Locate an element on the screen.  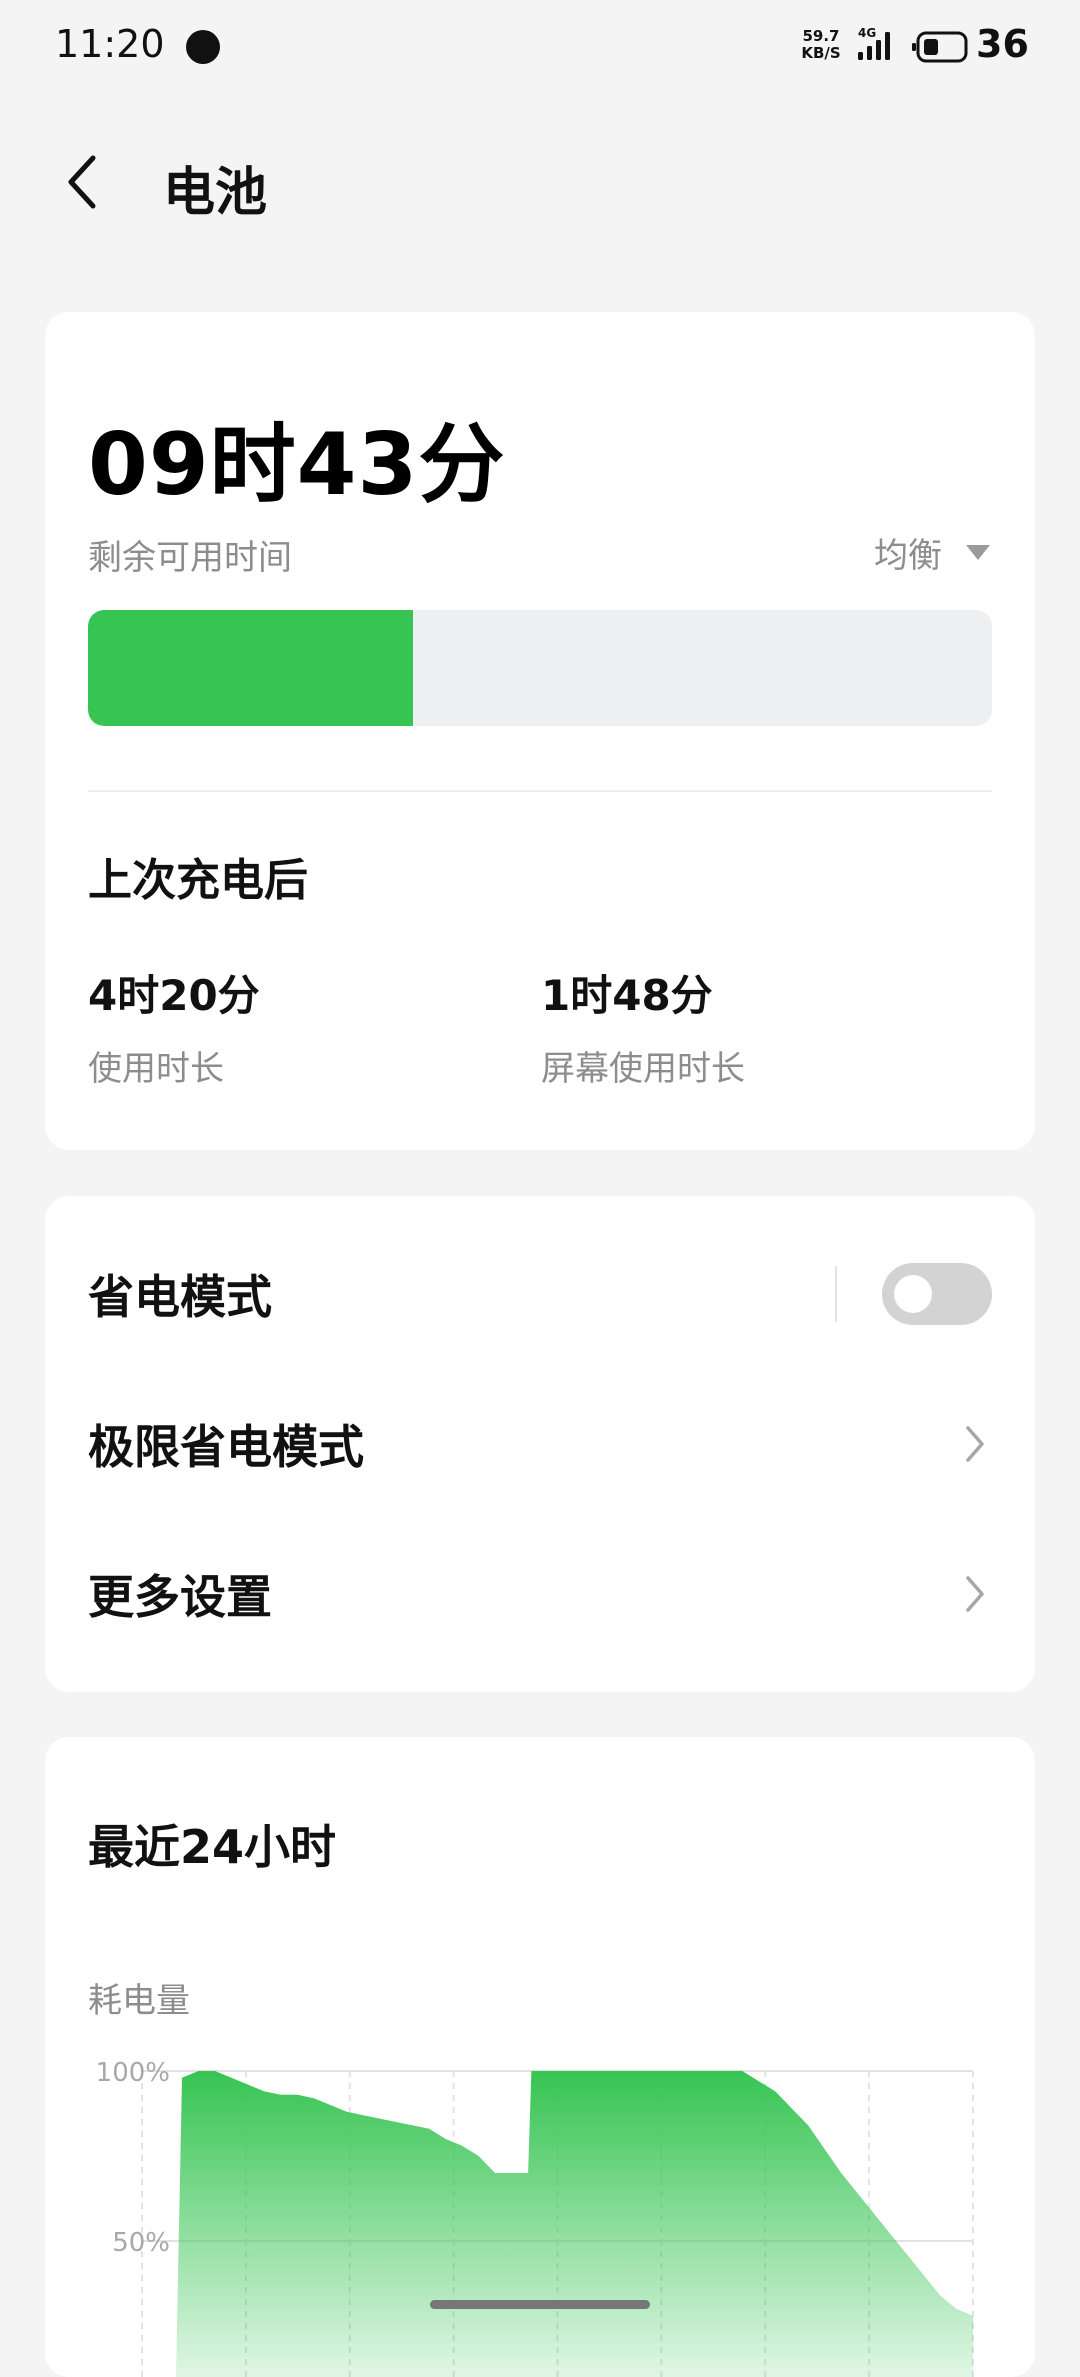
row-separator is located at coordinates (836, 1294).